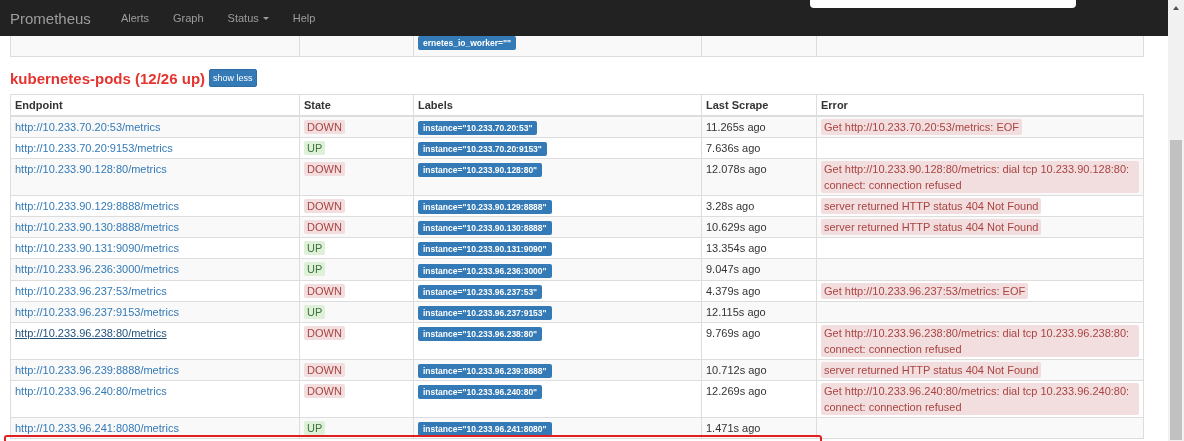  What do you see at coordinates (478, 128) in the screenshot?
I see `label-tag: instance="10.233.70.20:53"` at bounding box center [478, 128].